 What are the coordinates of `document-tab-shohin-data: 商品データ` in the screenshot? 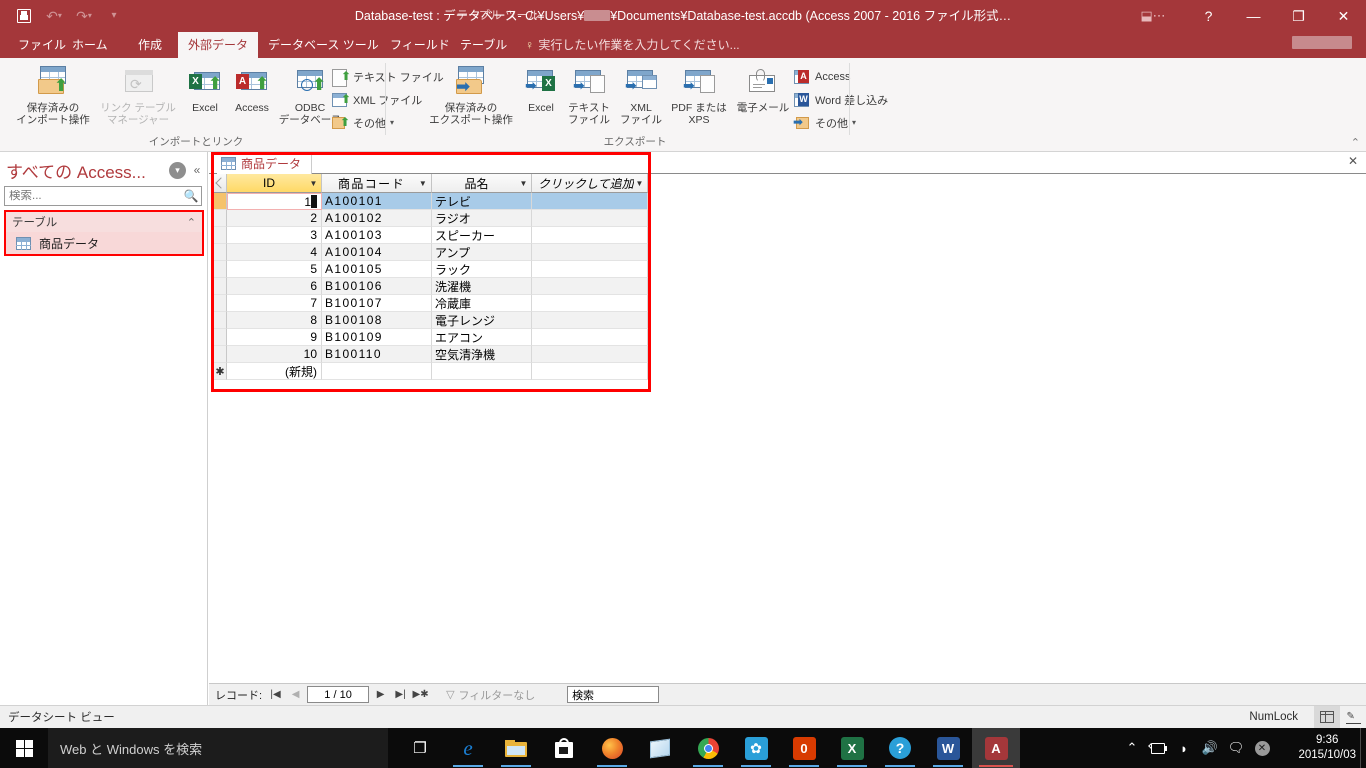 It's located at (265, 163).